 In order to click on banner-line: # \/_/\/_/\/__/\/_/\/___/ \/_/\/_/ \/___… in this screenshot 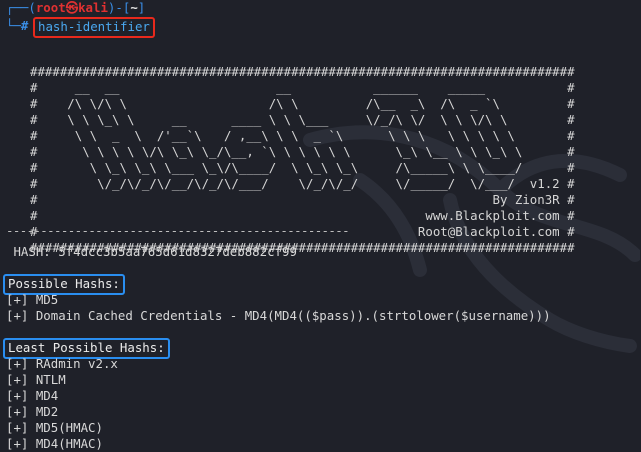, I will do `click(302, 183)`.